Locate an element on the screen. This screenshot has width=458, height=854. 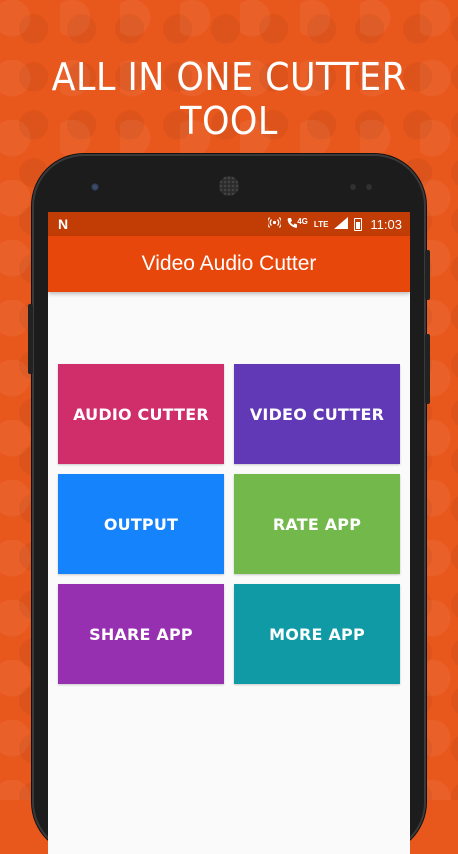
output-button: OUTPUT is located at coordinates (141, 524).